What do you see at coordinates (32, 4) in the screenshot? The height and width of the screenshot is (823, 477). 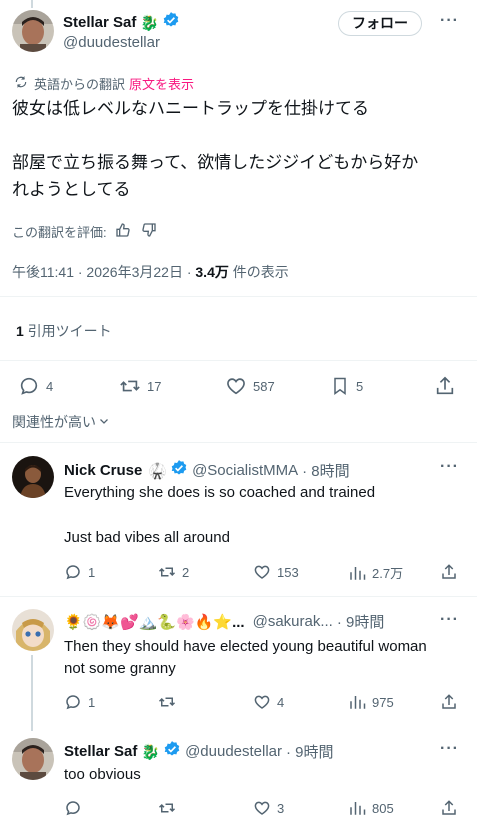 I see `thread-line-top` at bounding box center [32, 4].